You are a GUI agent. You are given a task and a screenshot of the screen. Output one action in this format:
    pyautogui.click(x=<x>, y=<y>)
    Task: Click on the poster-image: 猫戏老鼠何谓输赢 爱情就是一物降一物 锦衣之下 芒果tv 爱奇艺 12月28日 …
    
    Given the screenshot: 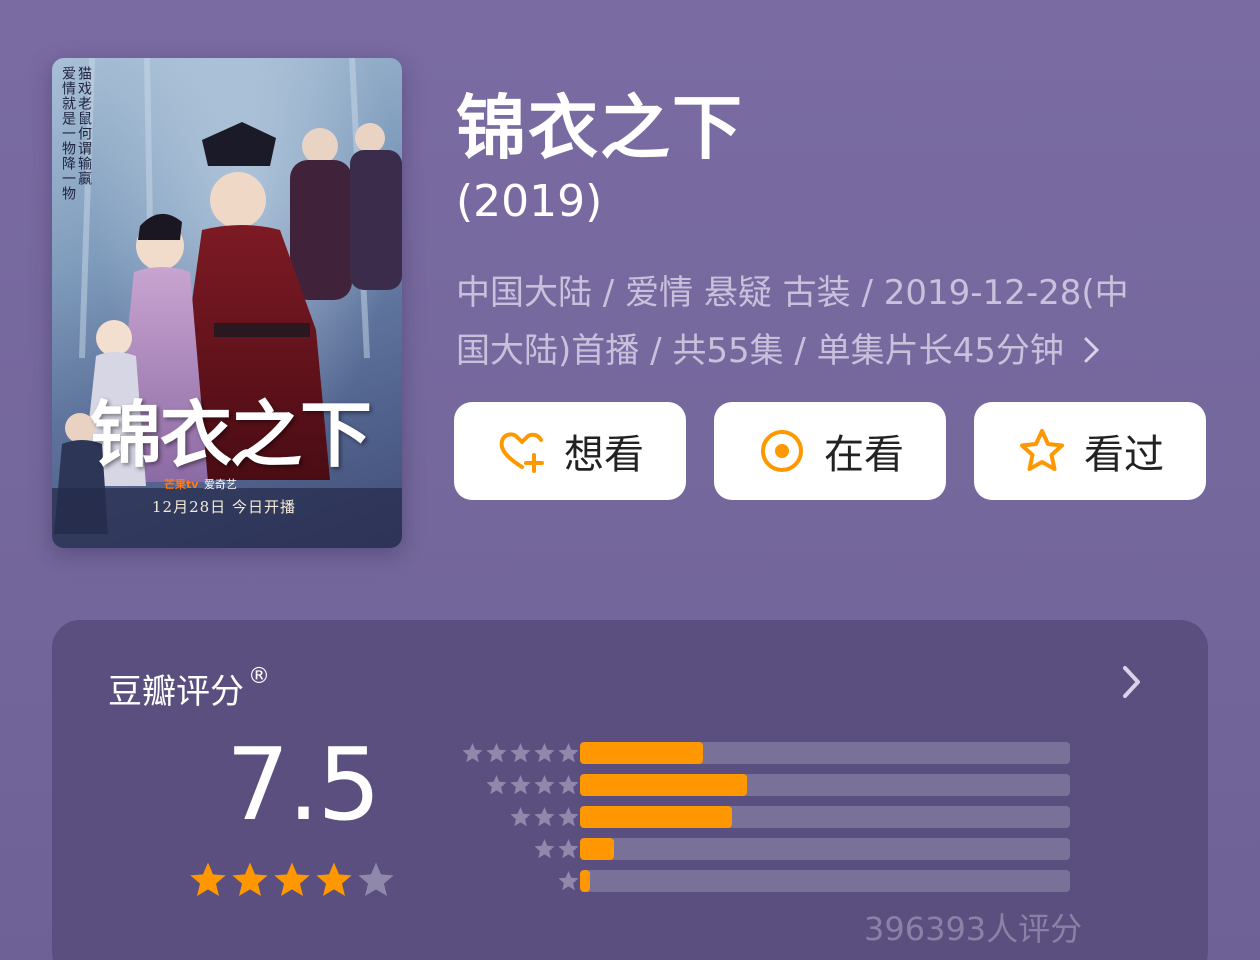 What is the action you would take?
    pyautogui.click(x=227, y=303)
    